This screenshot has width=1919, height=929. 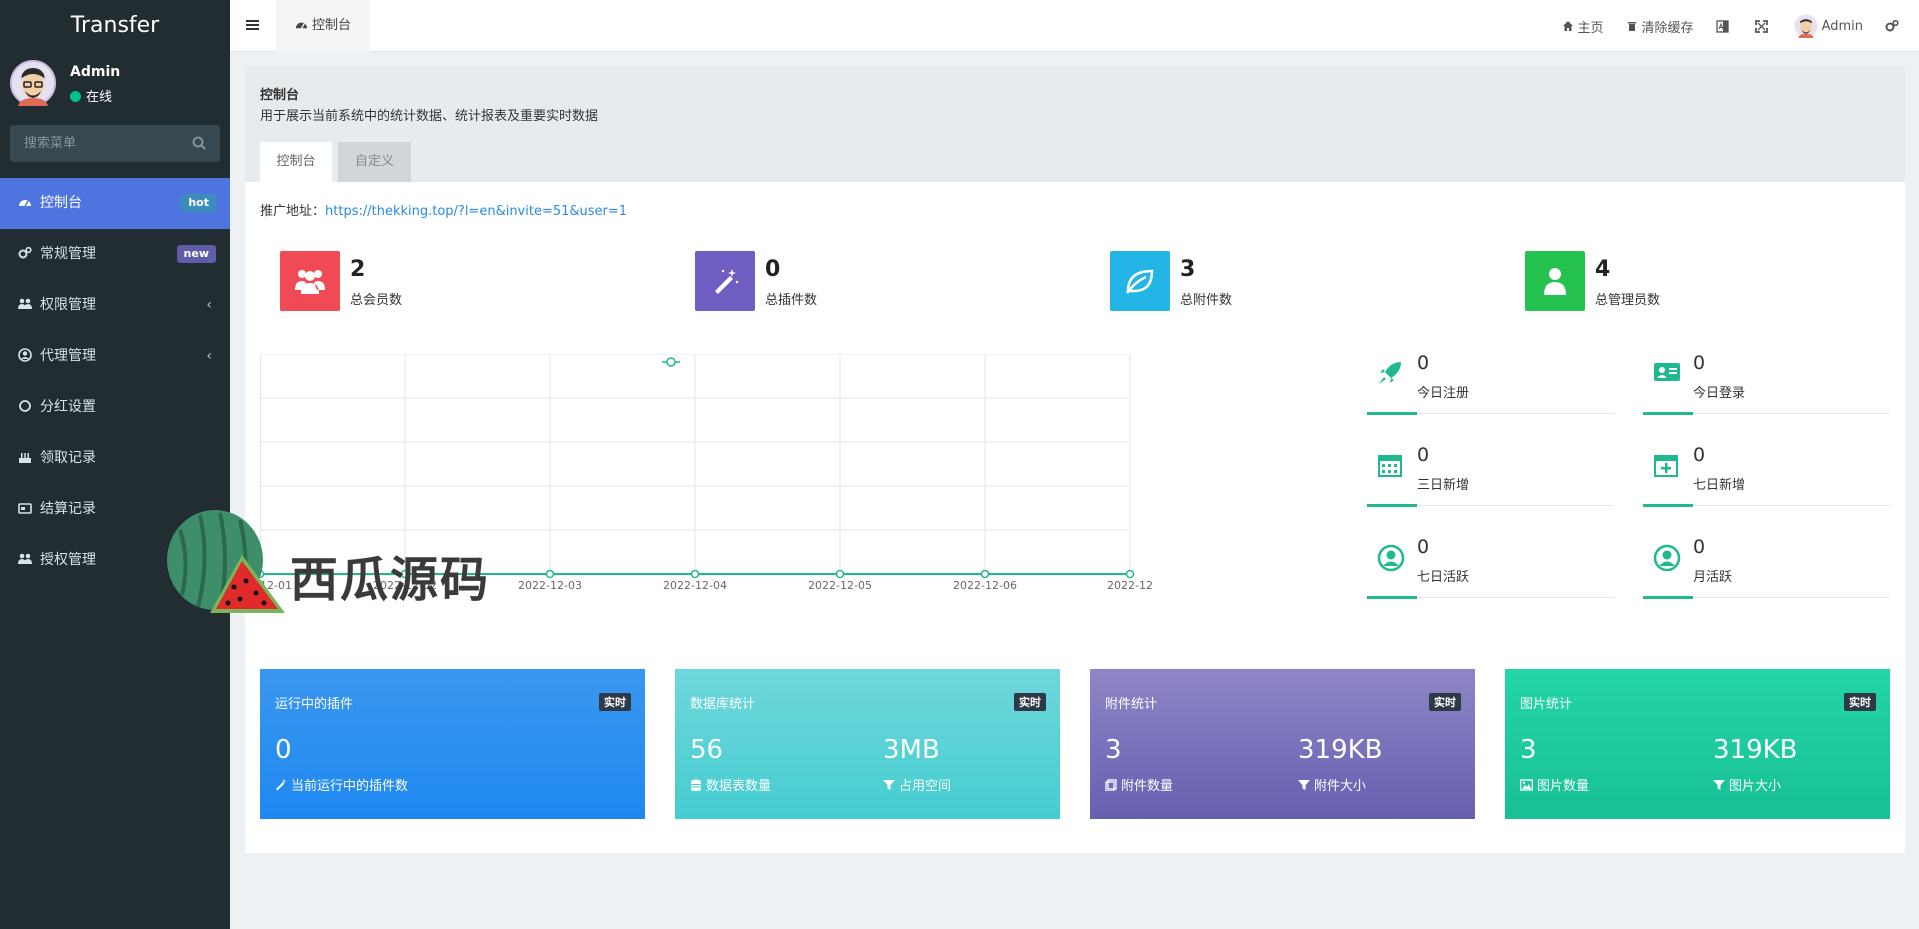 I want to click on chevron-left-icon: ‹, so click(x=209, y=305).